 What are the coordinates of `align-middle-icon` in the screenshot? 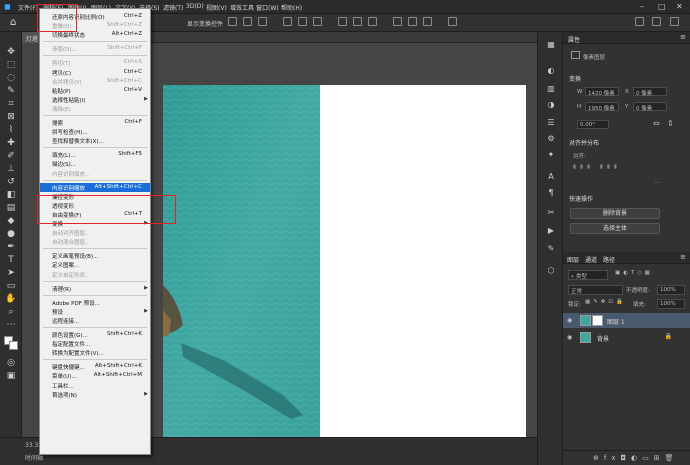 It's located at (302, 21).